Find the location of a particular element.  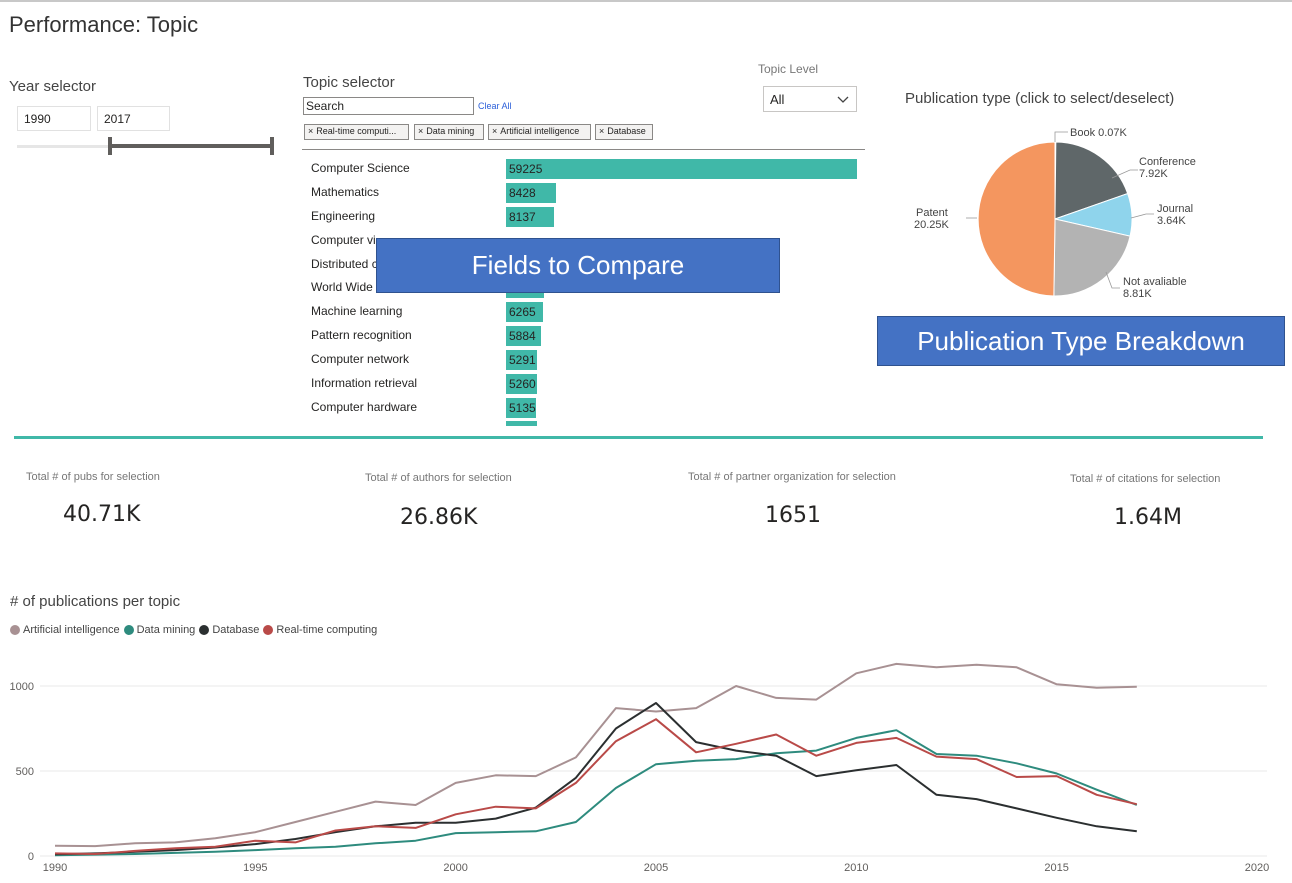

chip-database: × Database is located at coordinates (624, 132).